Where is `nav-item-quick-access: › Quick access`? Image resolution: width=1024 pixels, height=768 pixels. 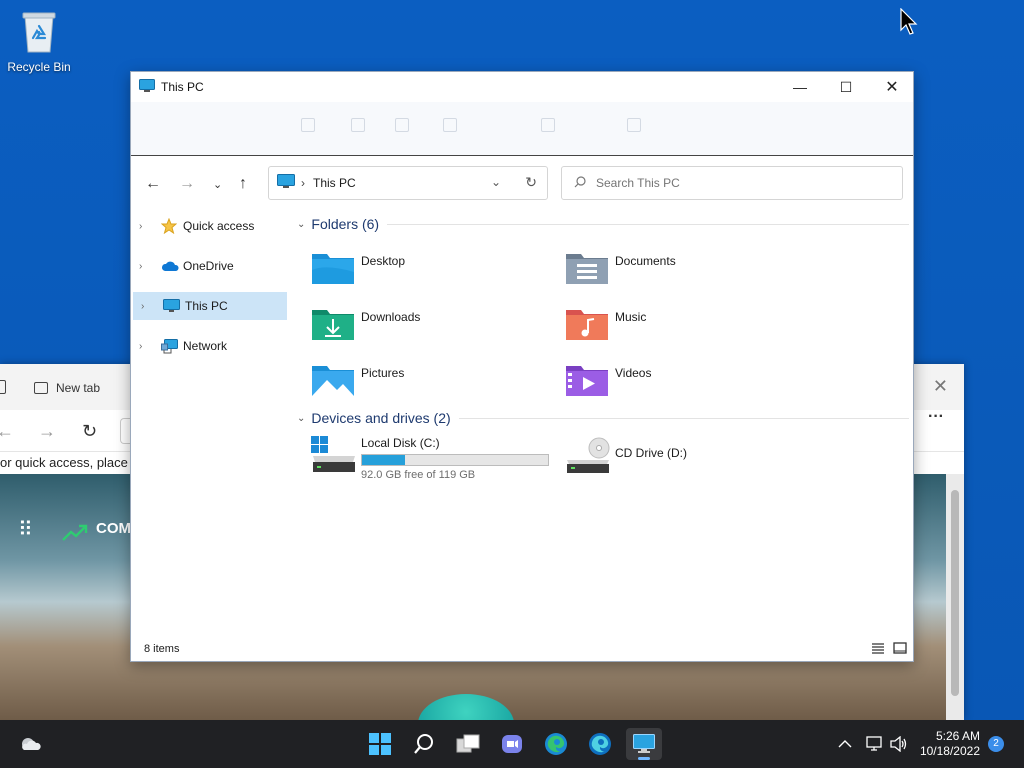 nav-item-quick-access: › Quick access is located at coordinates (211, 226).